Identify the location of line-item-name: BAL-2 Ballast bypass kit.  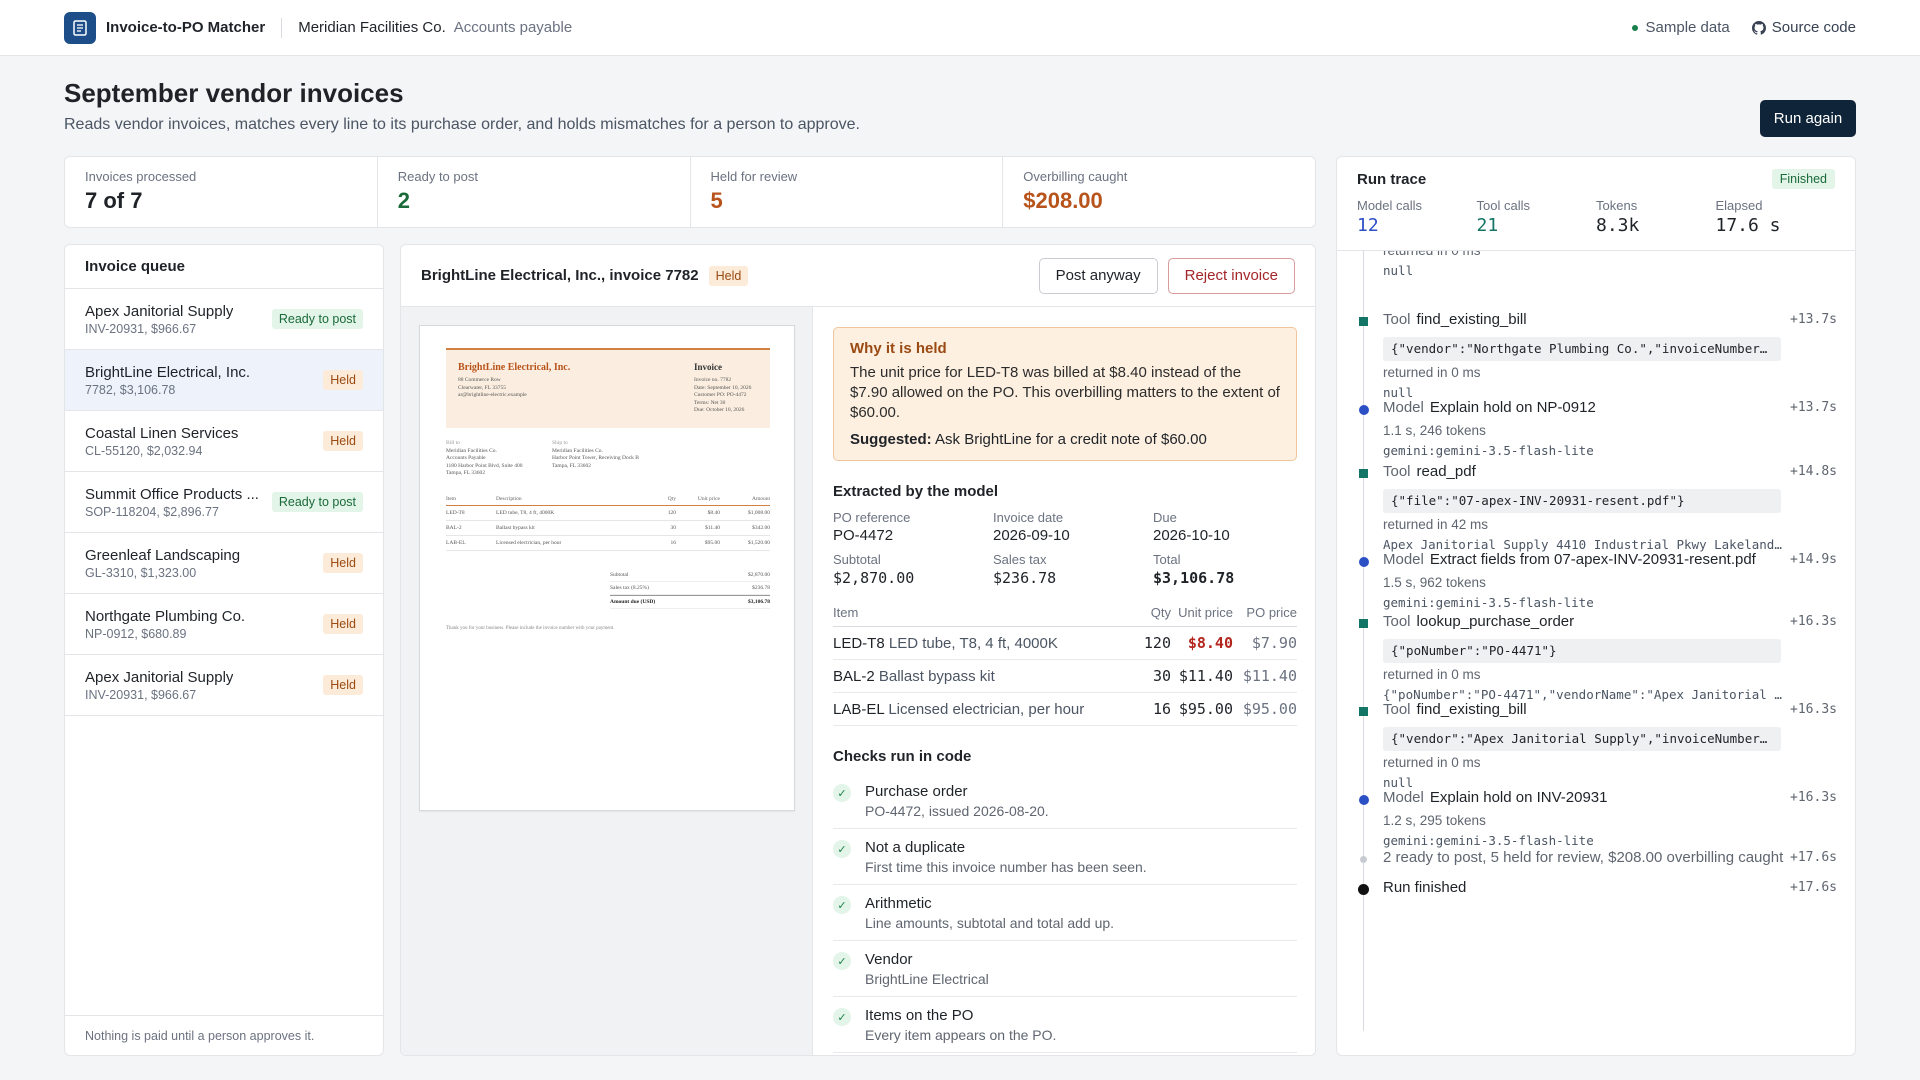
(974, 676).